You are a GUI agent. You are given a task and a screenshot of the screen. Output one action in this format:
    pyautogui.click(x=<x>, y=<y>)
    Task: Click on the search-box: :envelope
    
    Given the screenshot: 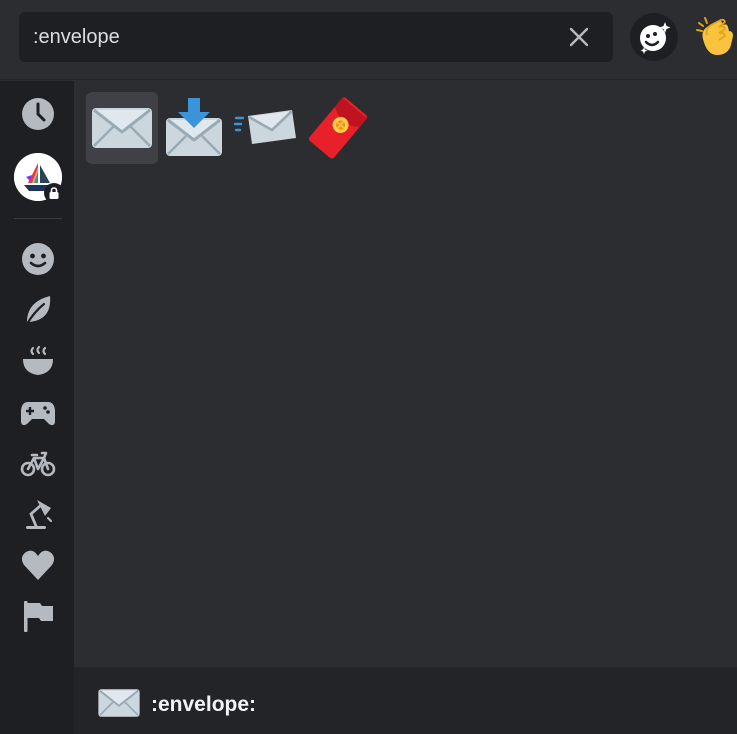 What is the action you would take?
    pyautogui.click(x=316, y=37)
    